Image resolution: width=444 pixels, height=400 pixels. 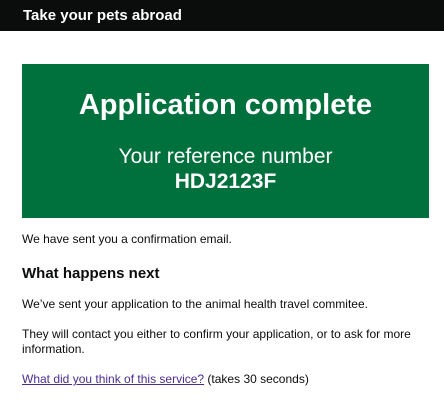 I want to click on email-notice: We have sent you a confirmation email., so click(x=127, y=239).